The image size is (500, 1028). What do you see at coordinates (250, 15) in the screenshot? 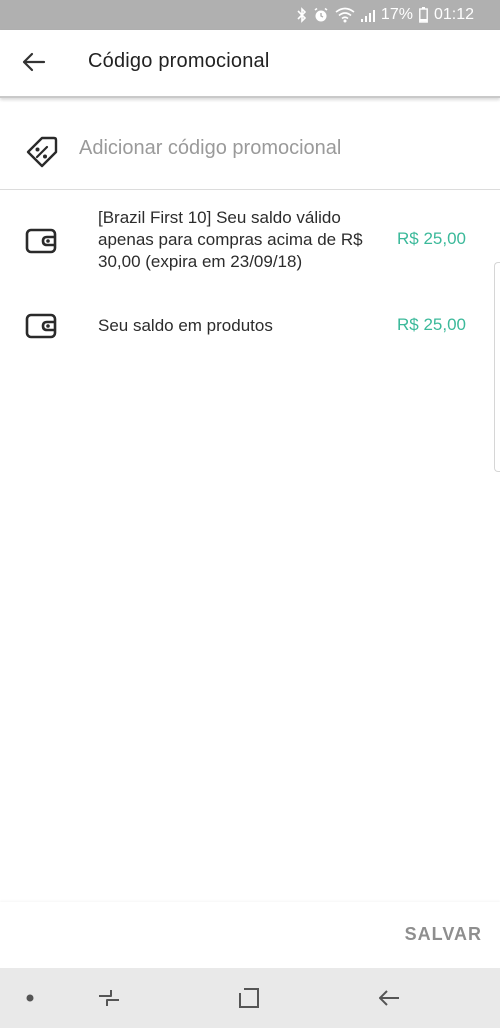
I see `status-bar: 17% 01:12` at bounding box center [250, 15].